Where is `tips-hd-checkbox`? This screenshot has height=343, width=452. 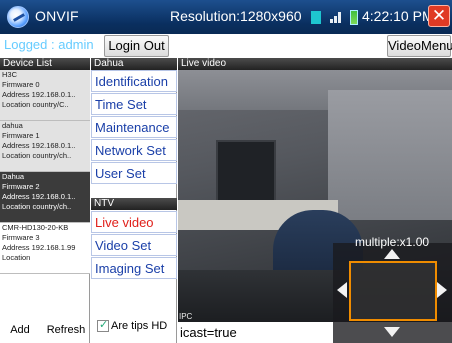 tips-hd-checkbox is located at coordinates (103, 325).